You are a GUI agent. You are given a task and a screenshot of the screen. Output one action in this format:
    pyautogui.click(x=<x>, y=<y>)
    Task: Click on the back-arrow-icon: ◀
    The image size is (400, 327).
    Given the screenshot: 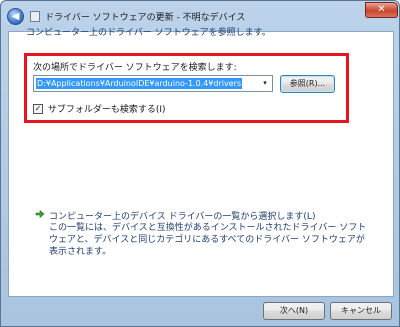 What is the action you would take?
    pyautogui.click(x=15, y=16)
    